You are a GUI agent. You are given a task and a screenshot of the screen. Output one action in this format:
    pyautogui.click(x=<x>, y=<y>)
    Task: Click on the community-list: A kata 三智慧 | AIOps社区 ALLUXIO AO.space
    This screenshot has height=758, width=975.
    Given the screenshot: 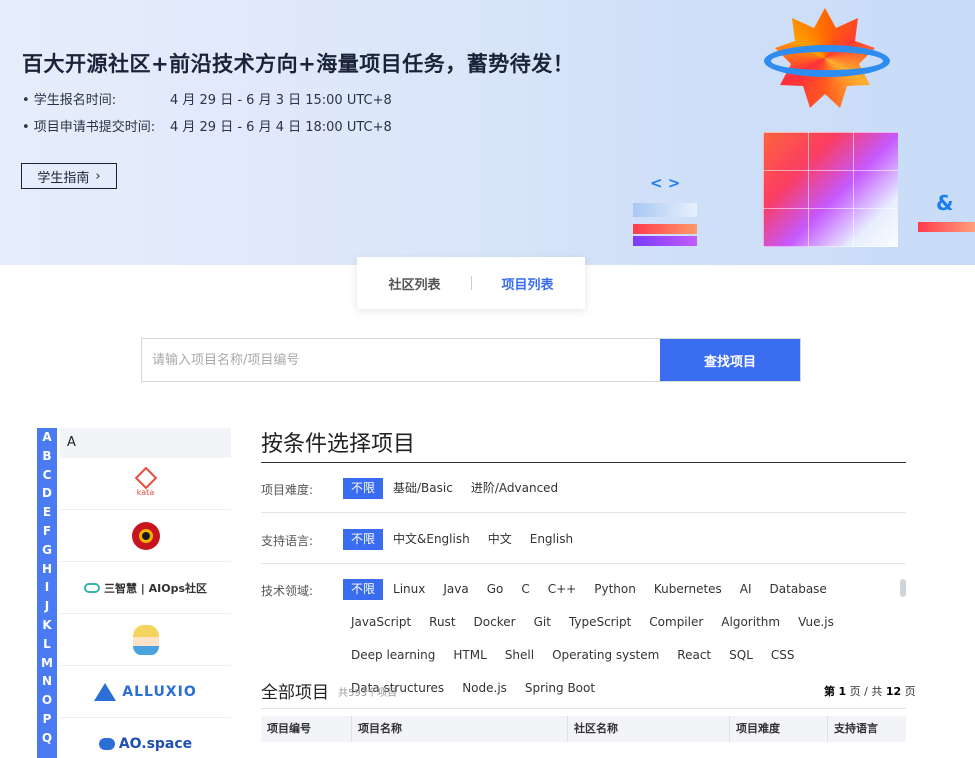 What is the action you would take?
    pyautogui.click(x=145, y=593)
    